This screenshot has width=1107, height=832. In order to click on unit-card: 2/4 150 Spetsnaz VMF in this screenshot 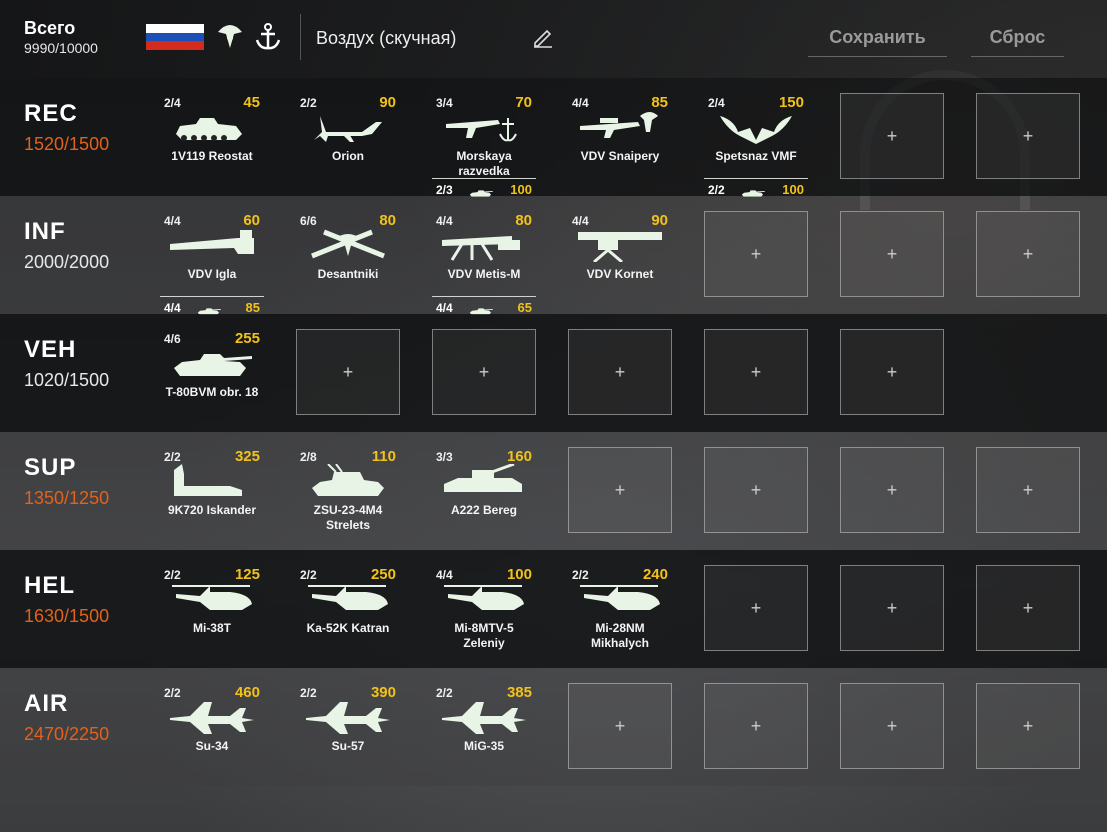, I will do `click(756, 135)`.